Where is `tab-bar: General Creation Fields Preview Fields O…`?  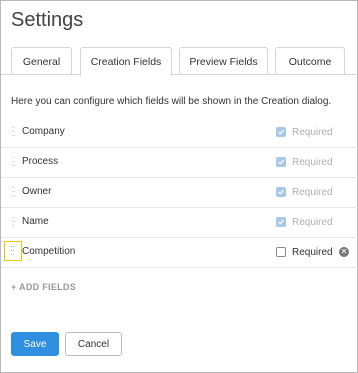
tab-bar: General Creation Fields Preview Fields O… is located at coordinates (179, 61).